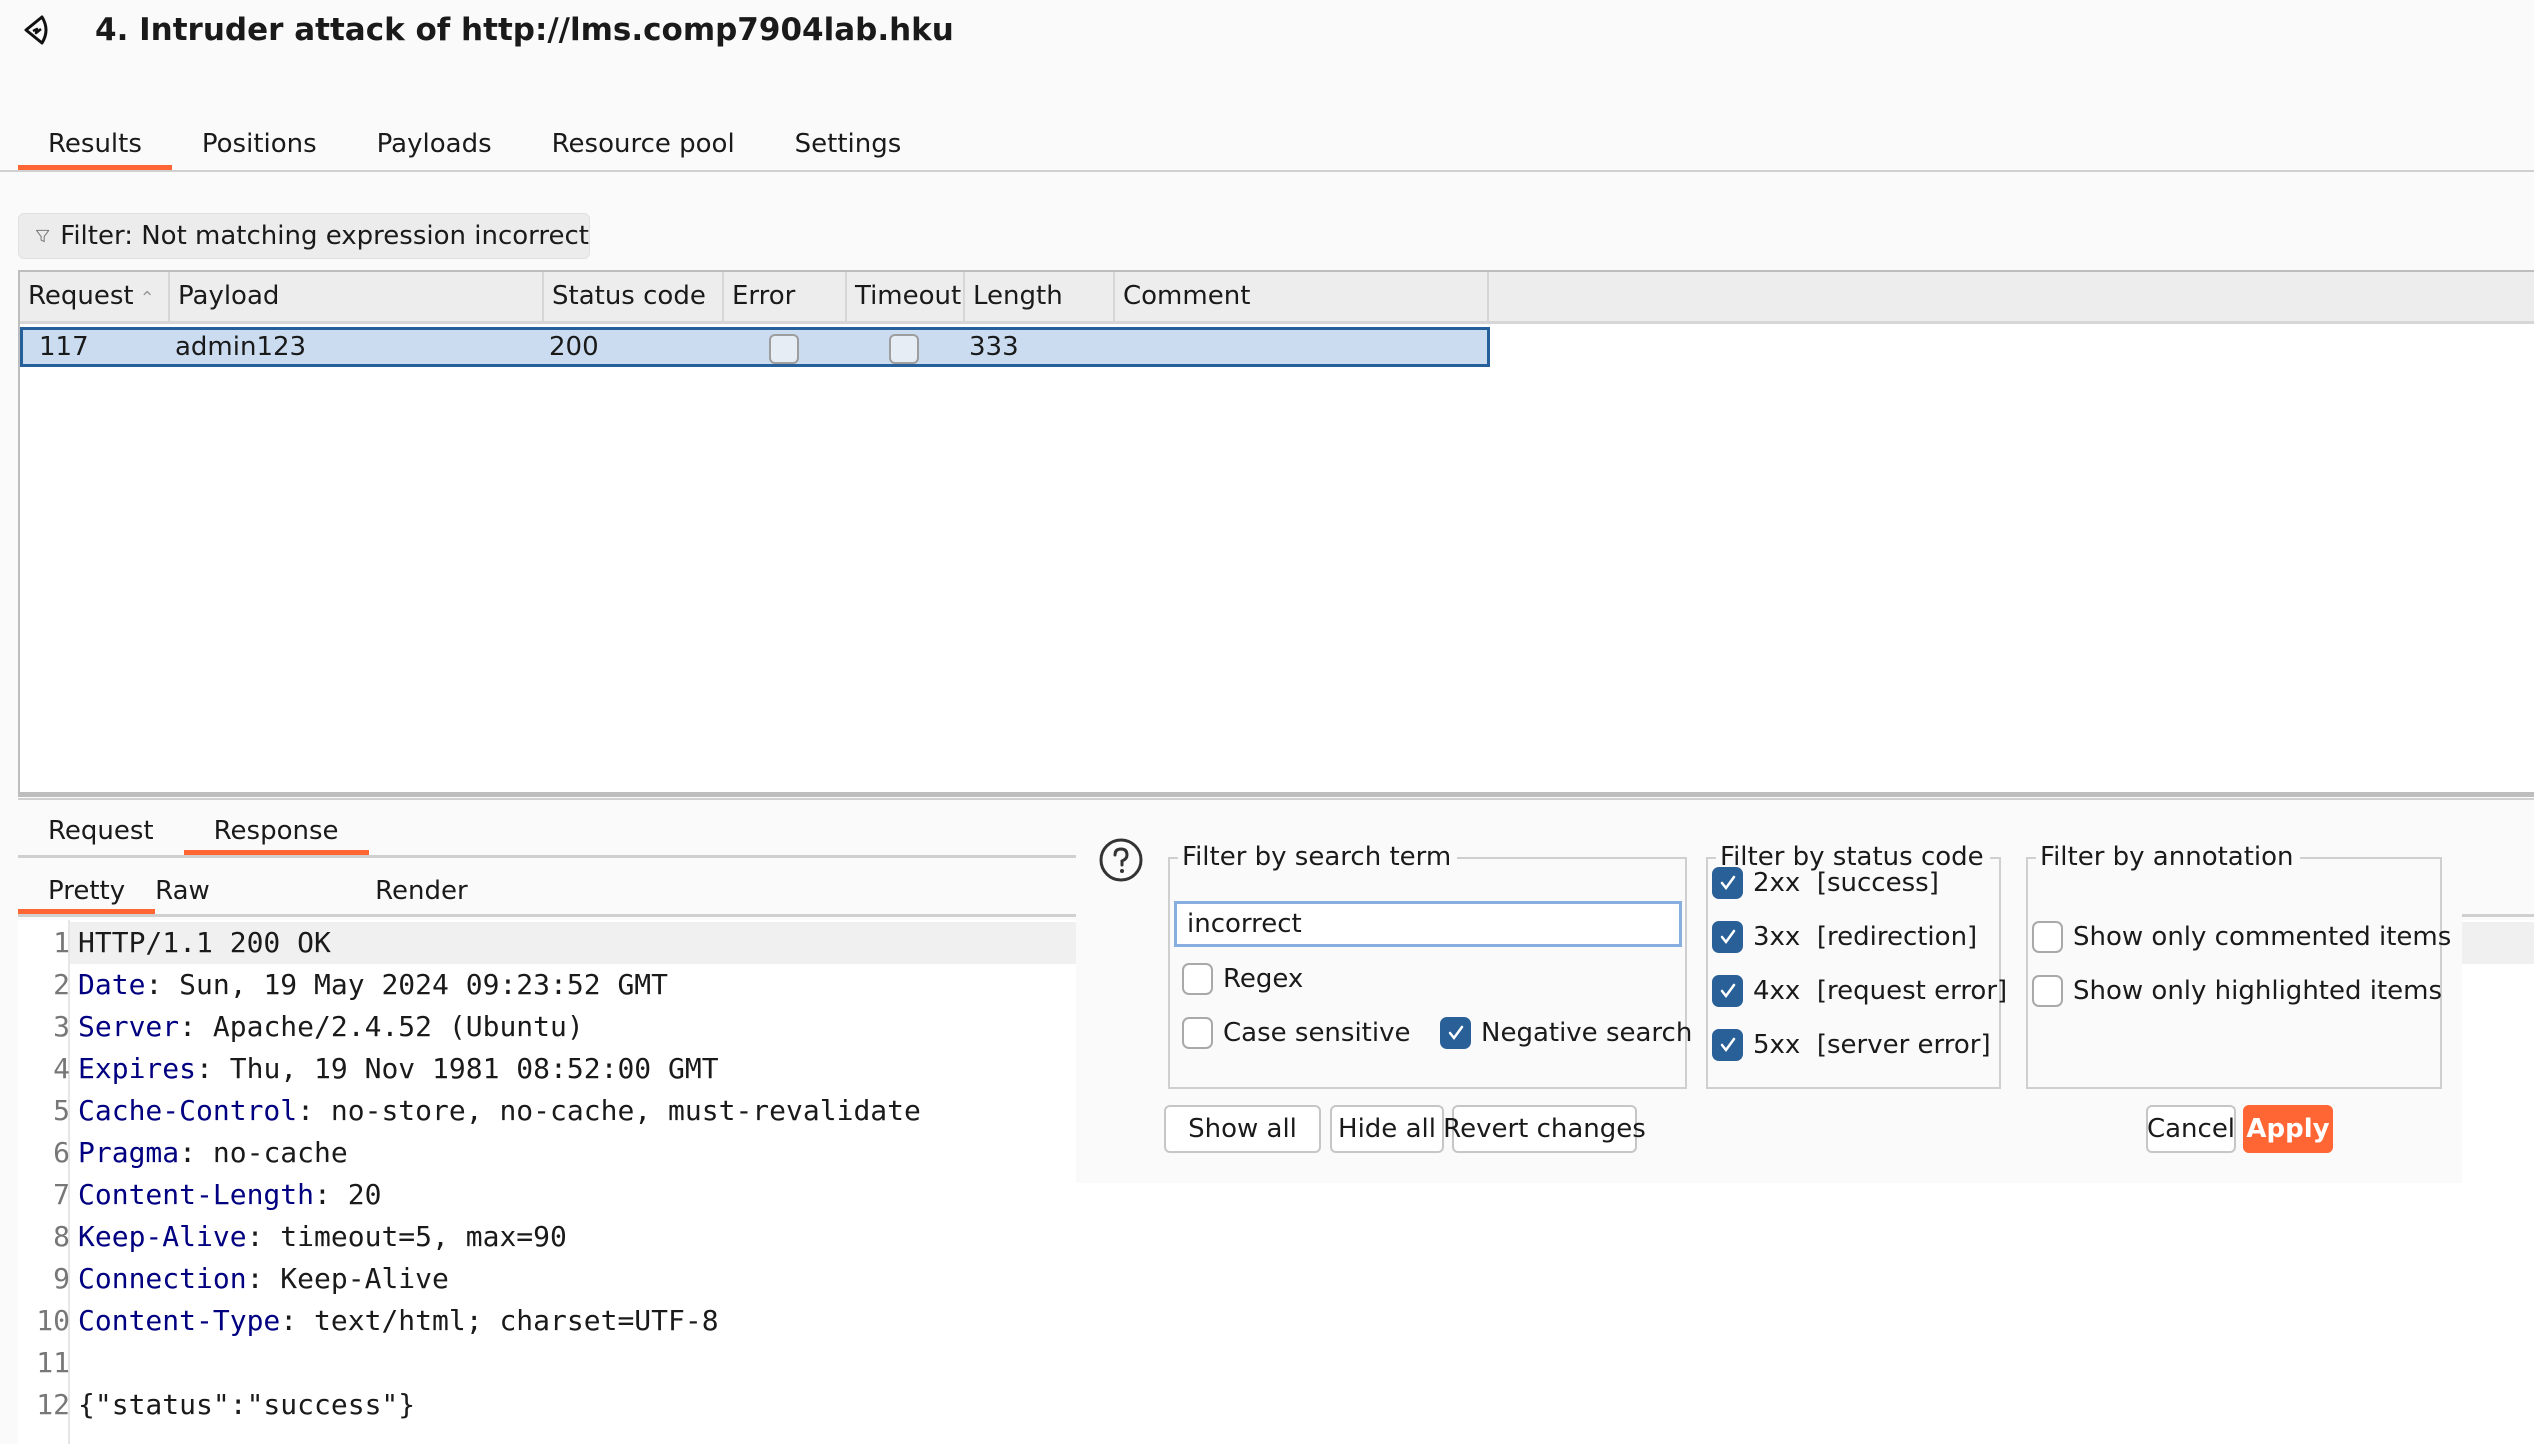  What do you see at coordinates (1267, 171) in the screenshot?
I see `tabs-divider` at bounding box center [1267, 171].